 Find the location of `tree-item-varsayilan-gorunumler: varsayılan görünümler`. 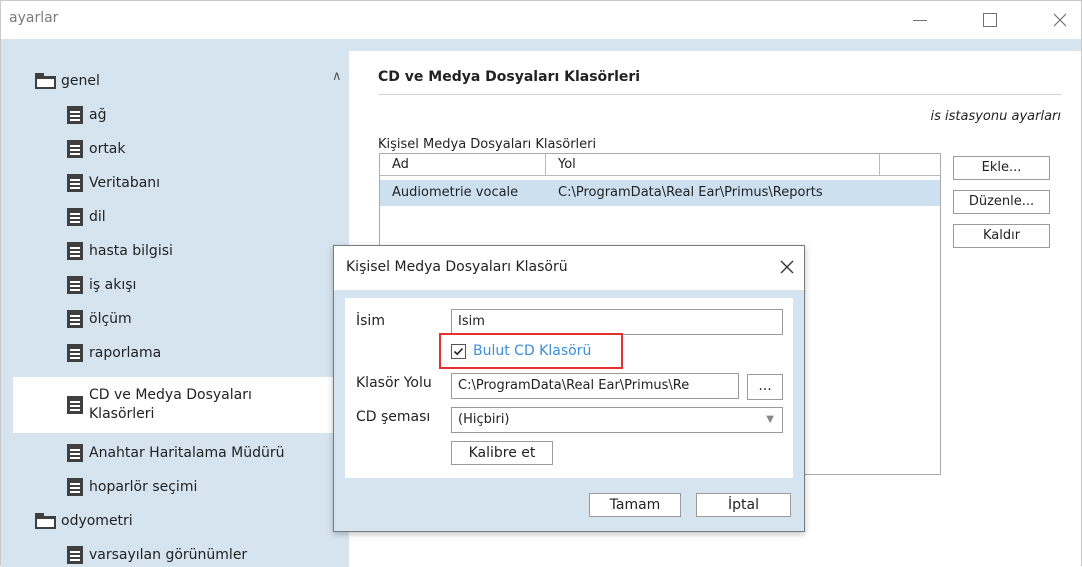

tree-item-varsayilan-gorunumler: varsayılan görünümler is located at coordinates (198, 552).